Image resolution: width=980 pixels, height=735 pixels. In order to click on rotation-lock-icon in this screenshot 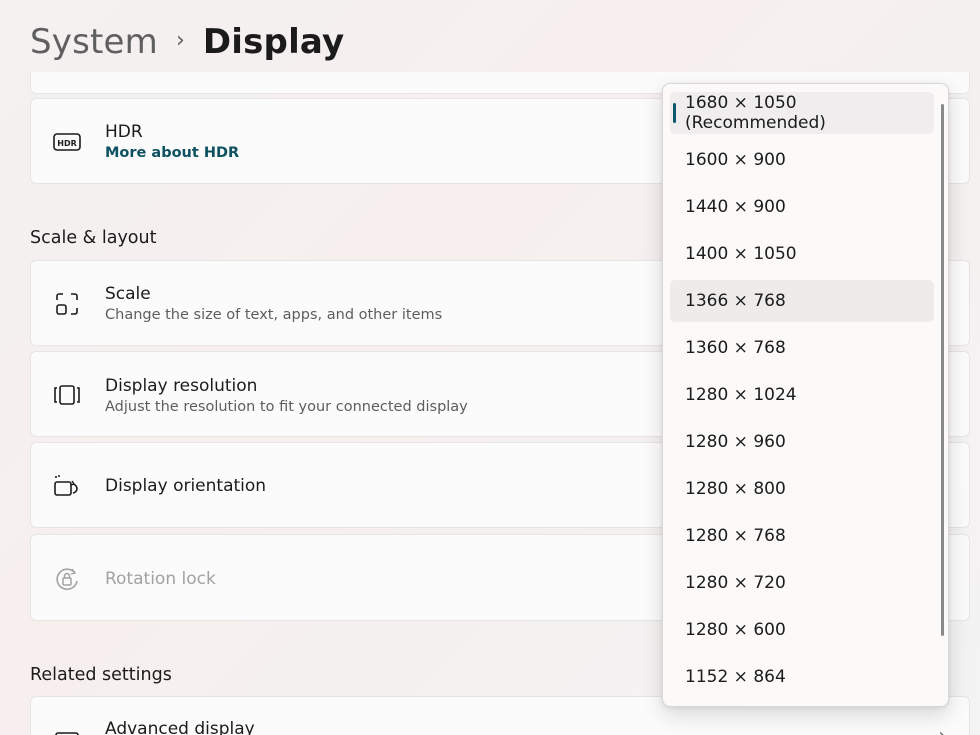, I will do `click(67, 579)`.